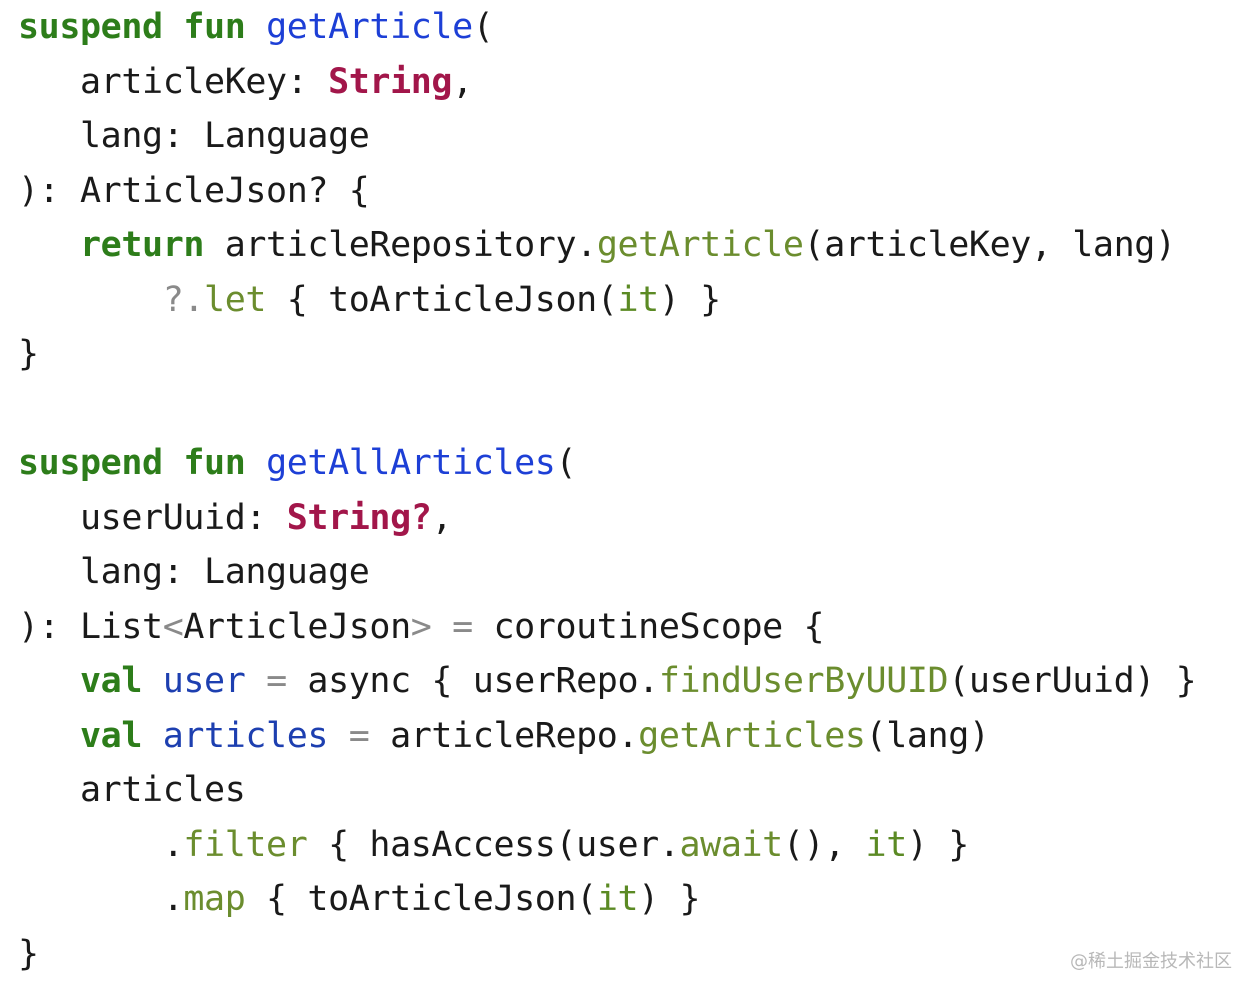  What do you see at coordinates (390, 82) in the screenshot?
I see `code-token-type-prim: String` at bounding box center [390, 82].